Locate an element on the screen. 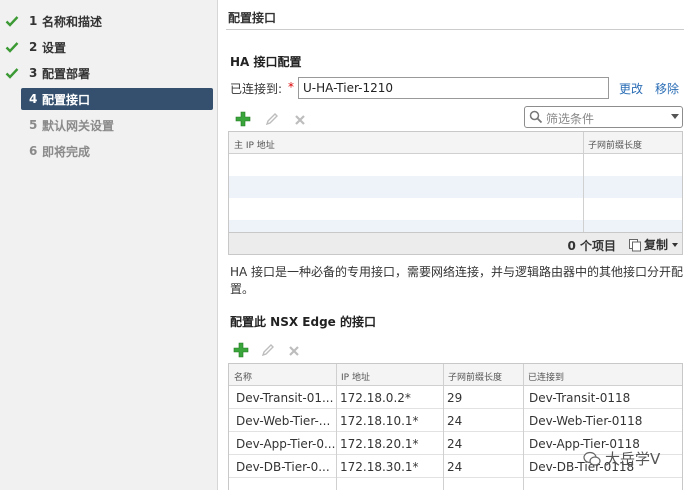 This screenshot has height=490, width=691. step-label: 即将完成 is located at coordinates (66, 151).